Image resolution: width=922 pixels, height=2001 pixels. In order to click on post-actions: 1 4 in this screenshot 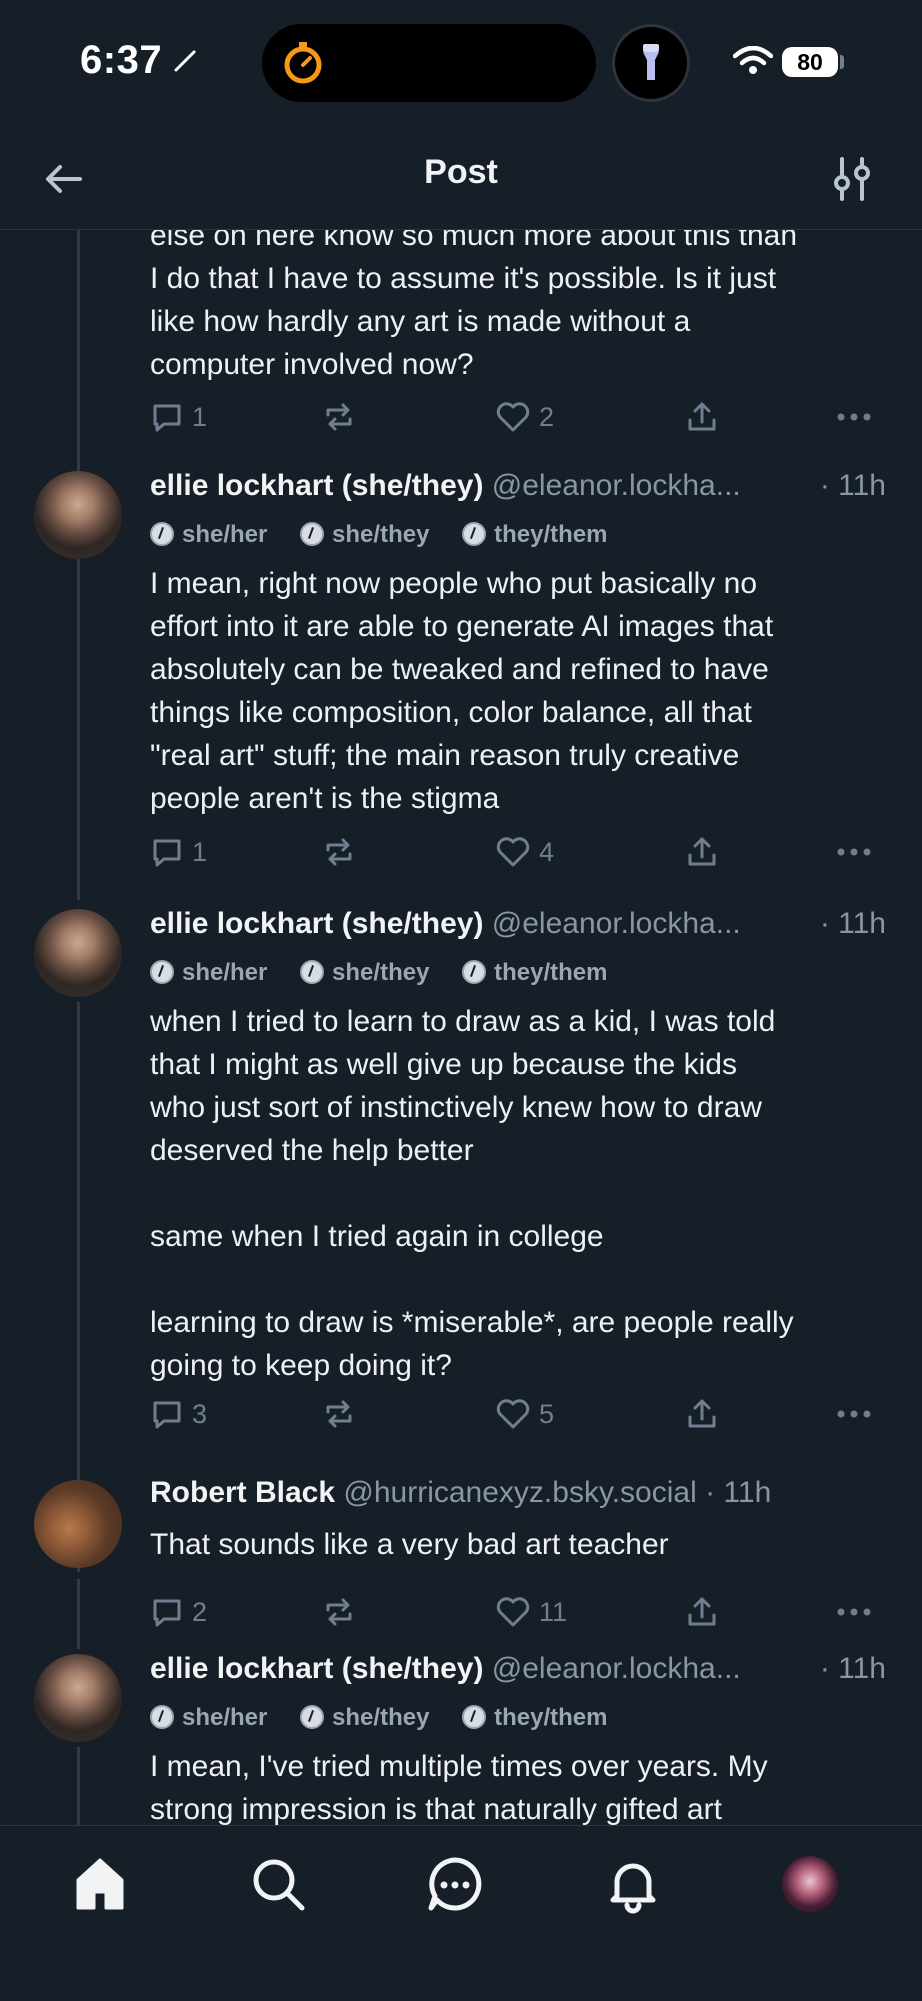, I will do `click(520, 852)`.